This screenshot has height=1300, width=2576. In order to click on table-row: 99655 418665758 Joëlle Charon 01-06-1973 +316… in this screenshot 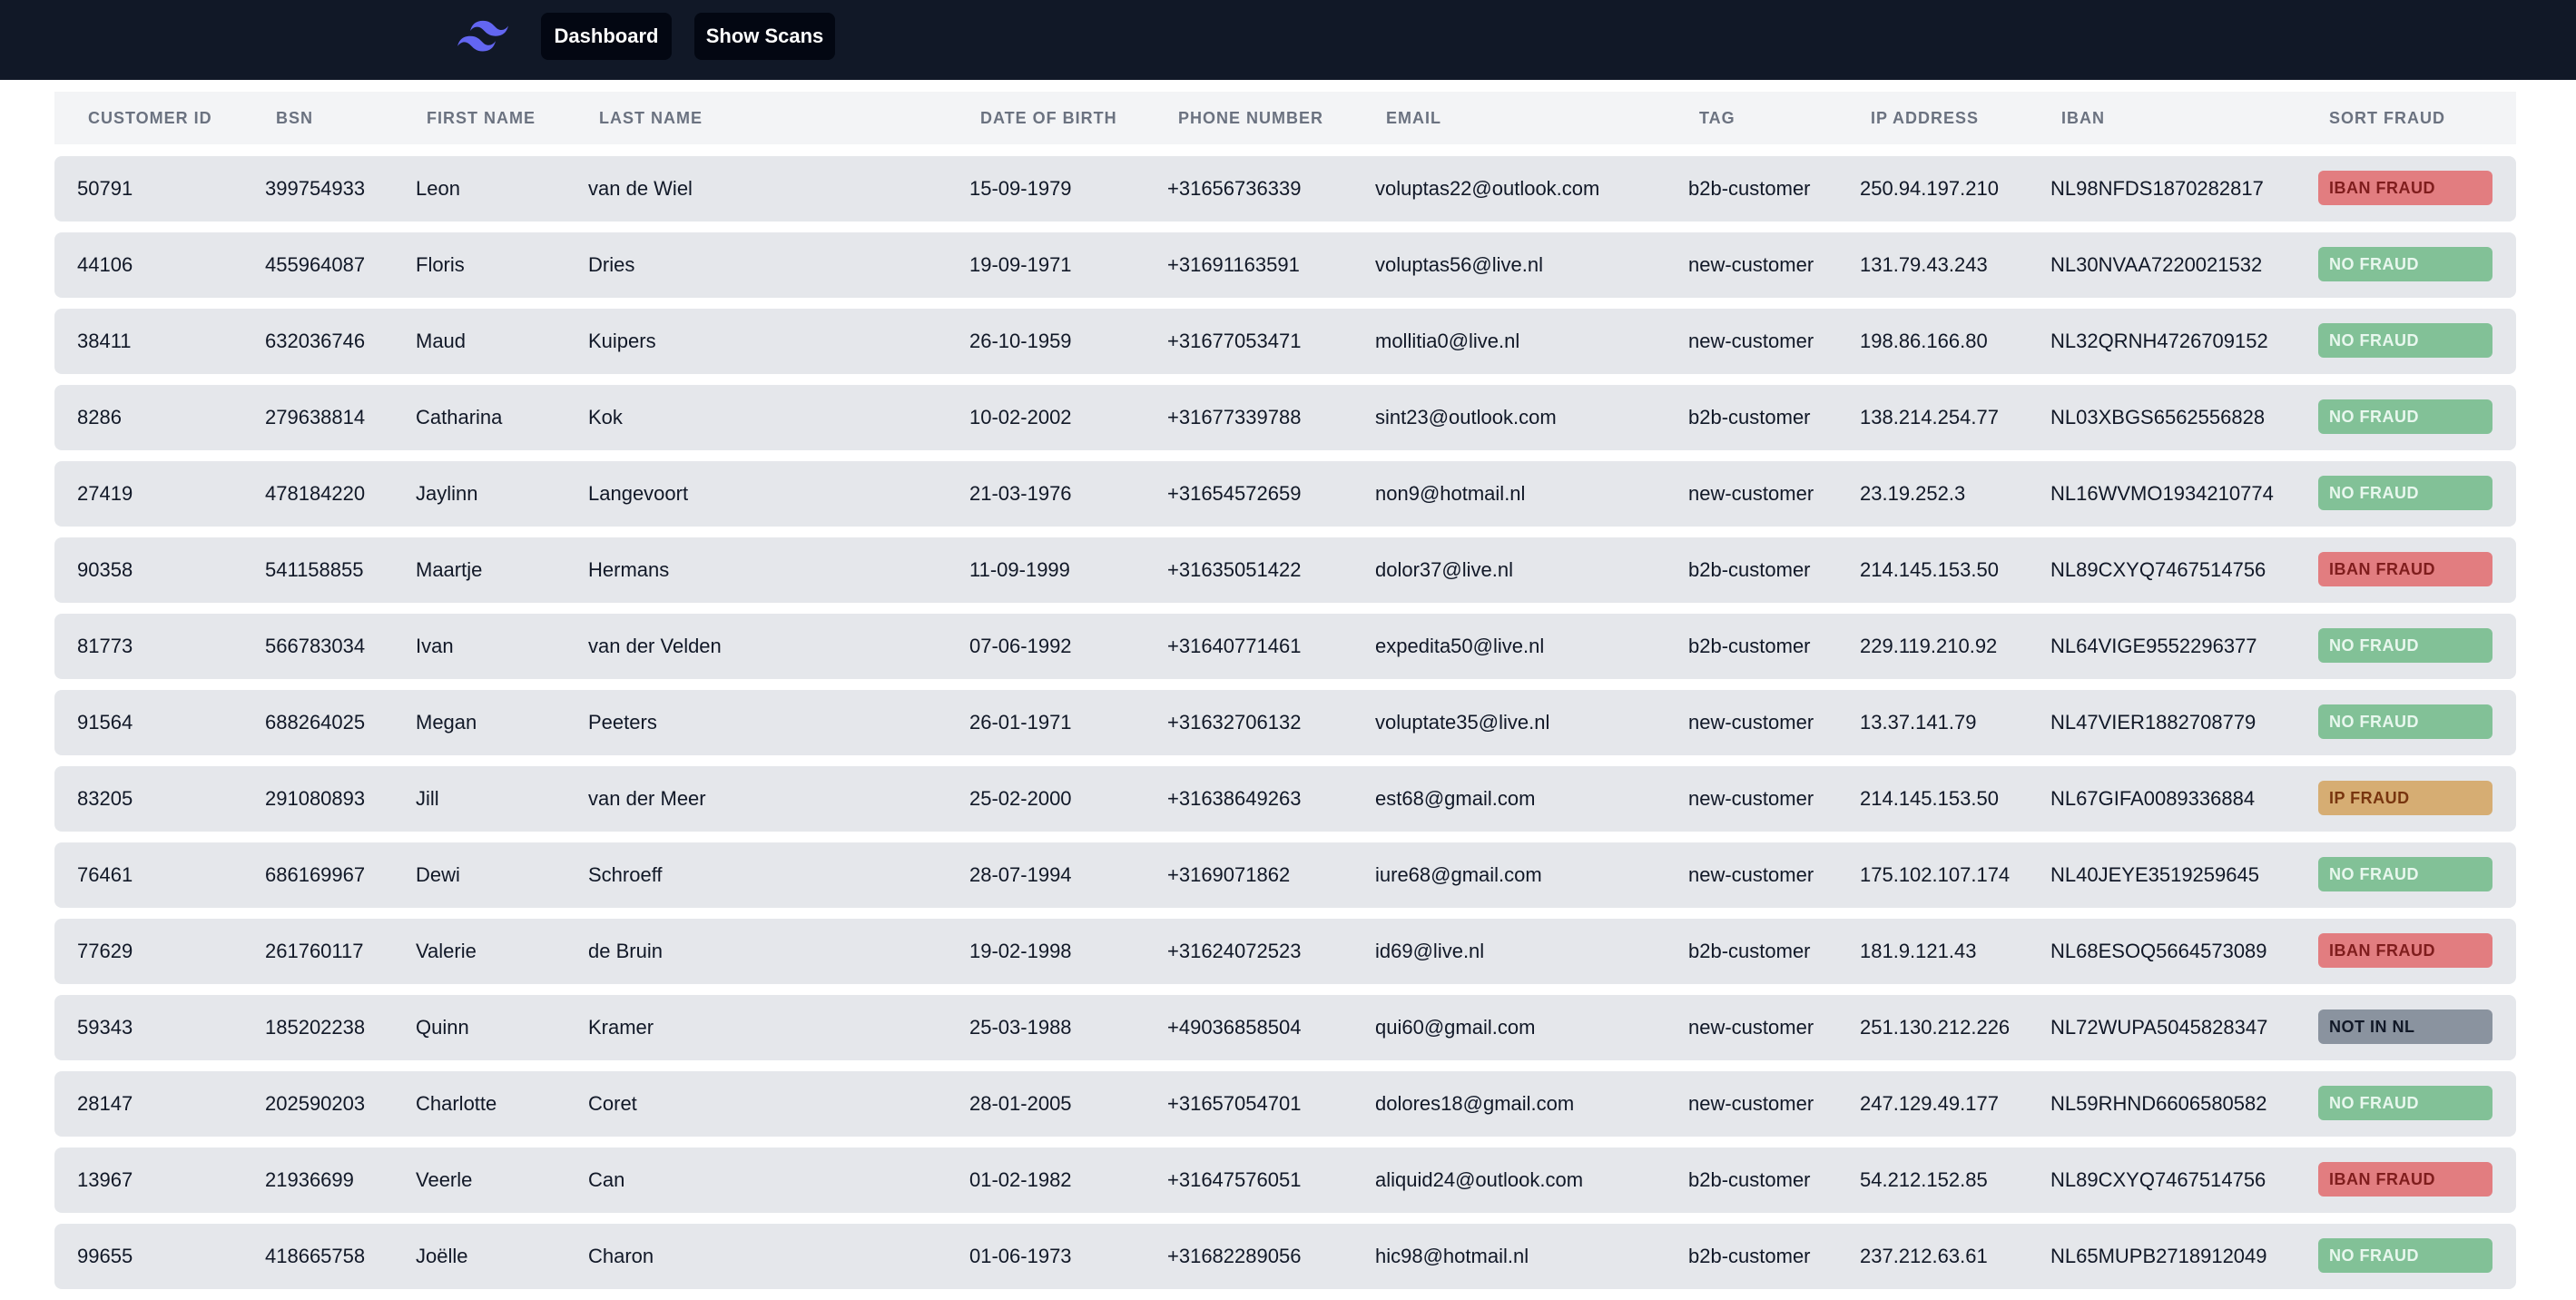, I will do `click(1285, 1256)`.